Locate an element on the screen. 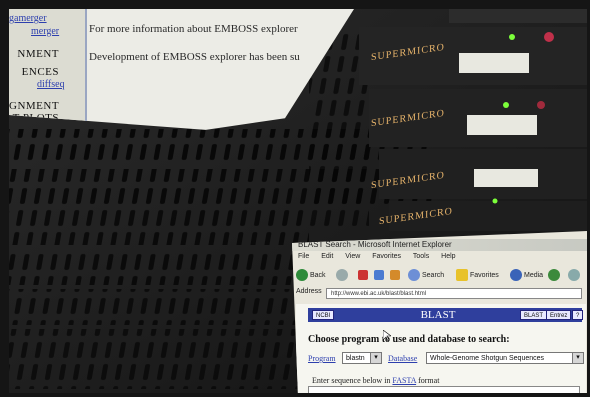 This screenshot has width=590, height=397. history-icon is located at coordinates (554, 275).